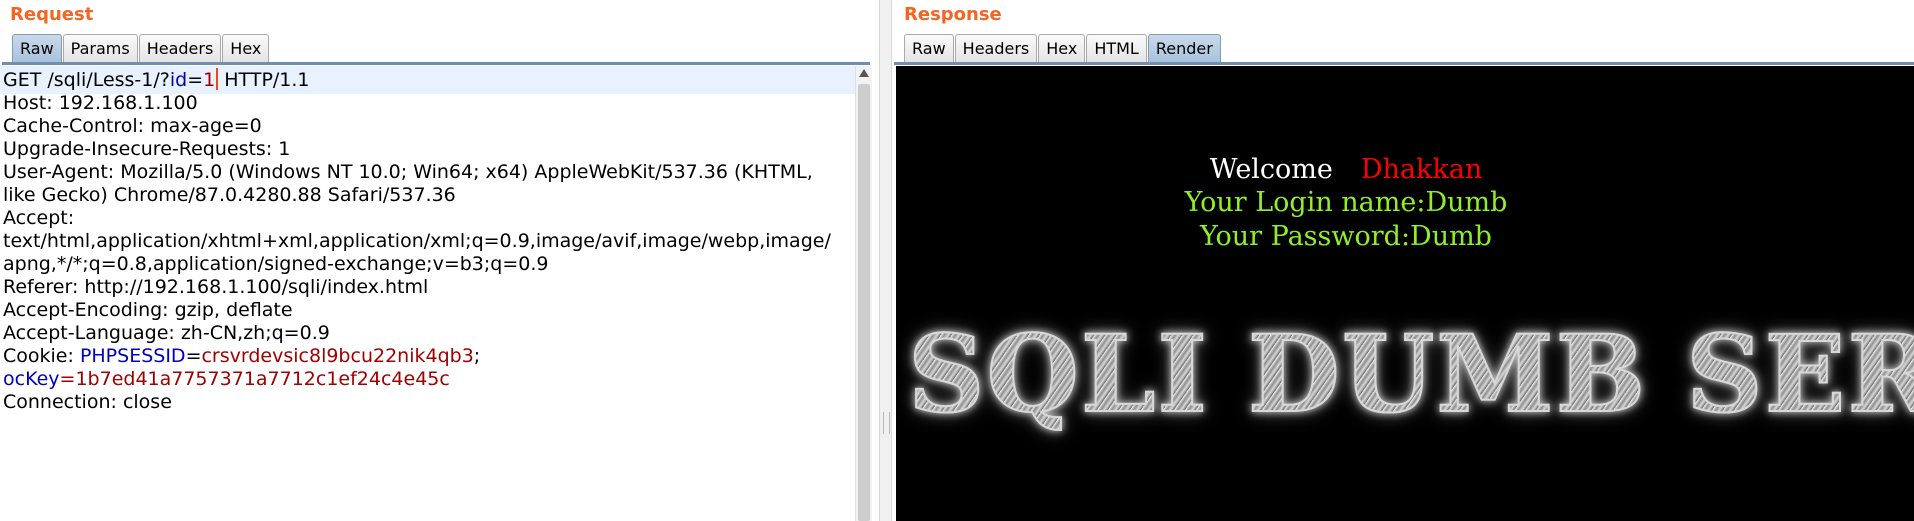 This screenshot has width=1914, height=521. What do you see at coordinates (1421, 169) in the screenshot?
I see `welcome-name: Dhakkan` at bounding box center [1421, 169].